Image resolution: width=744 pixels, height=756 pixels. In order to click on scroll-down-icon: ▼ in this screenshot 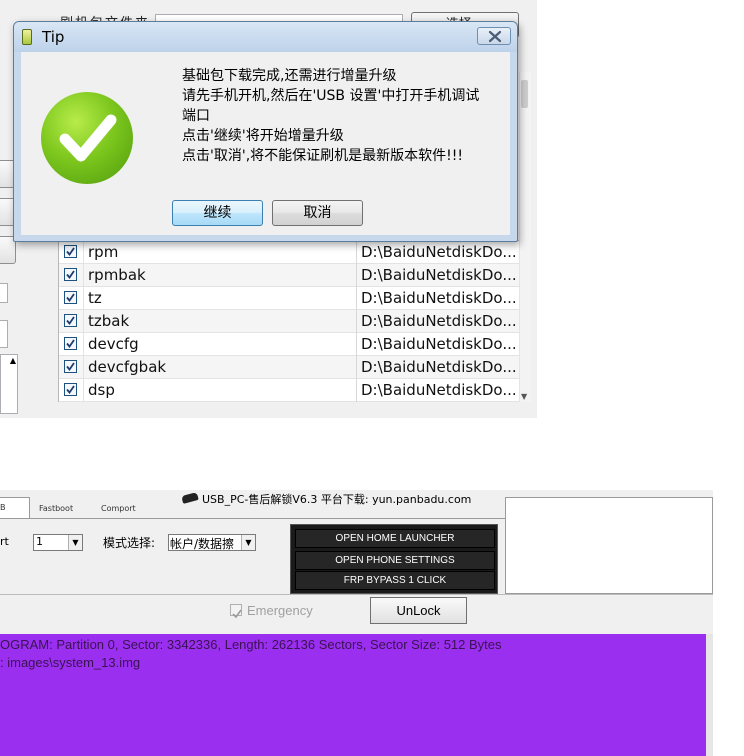, I will do `click(524, 396)`.